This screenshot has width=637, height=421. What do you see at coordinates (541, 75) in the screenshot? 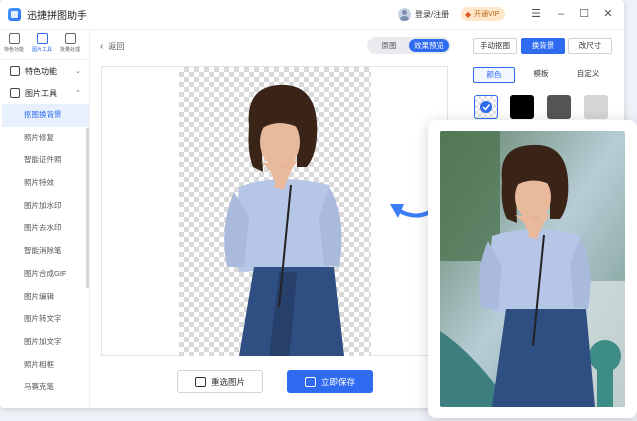
I see `tab-template: 模板` at bounding box center [541, 75].